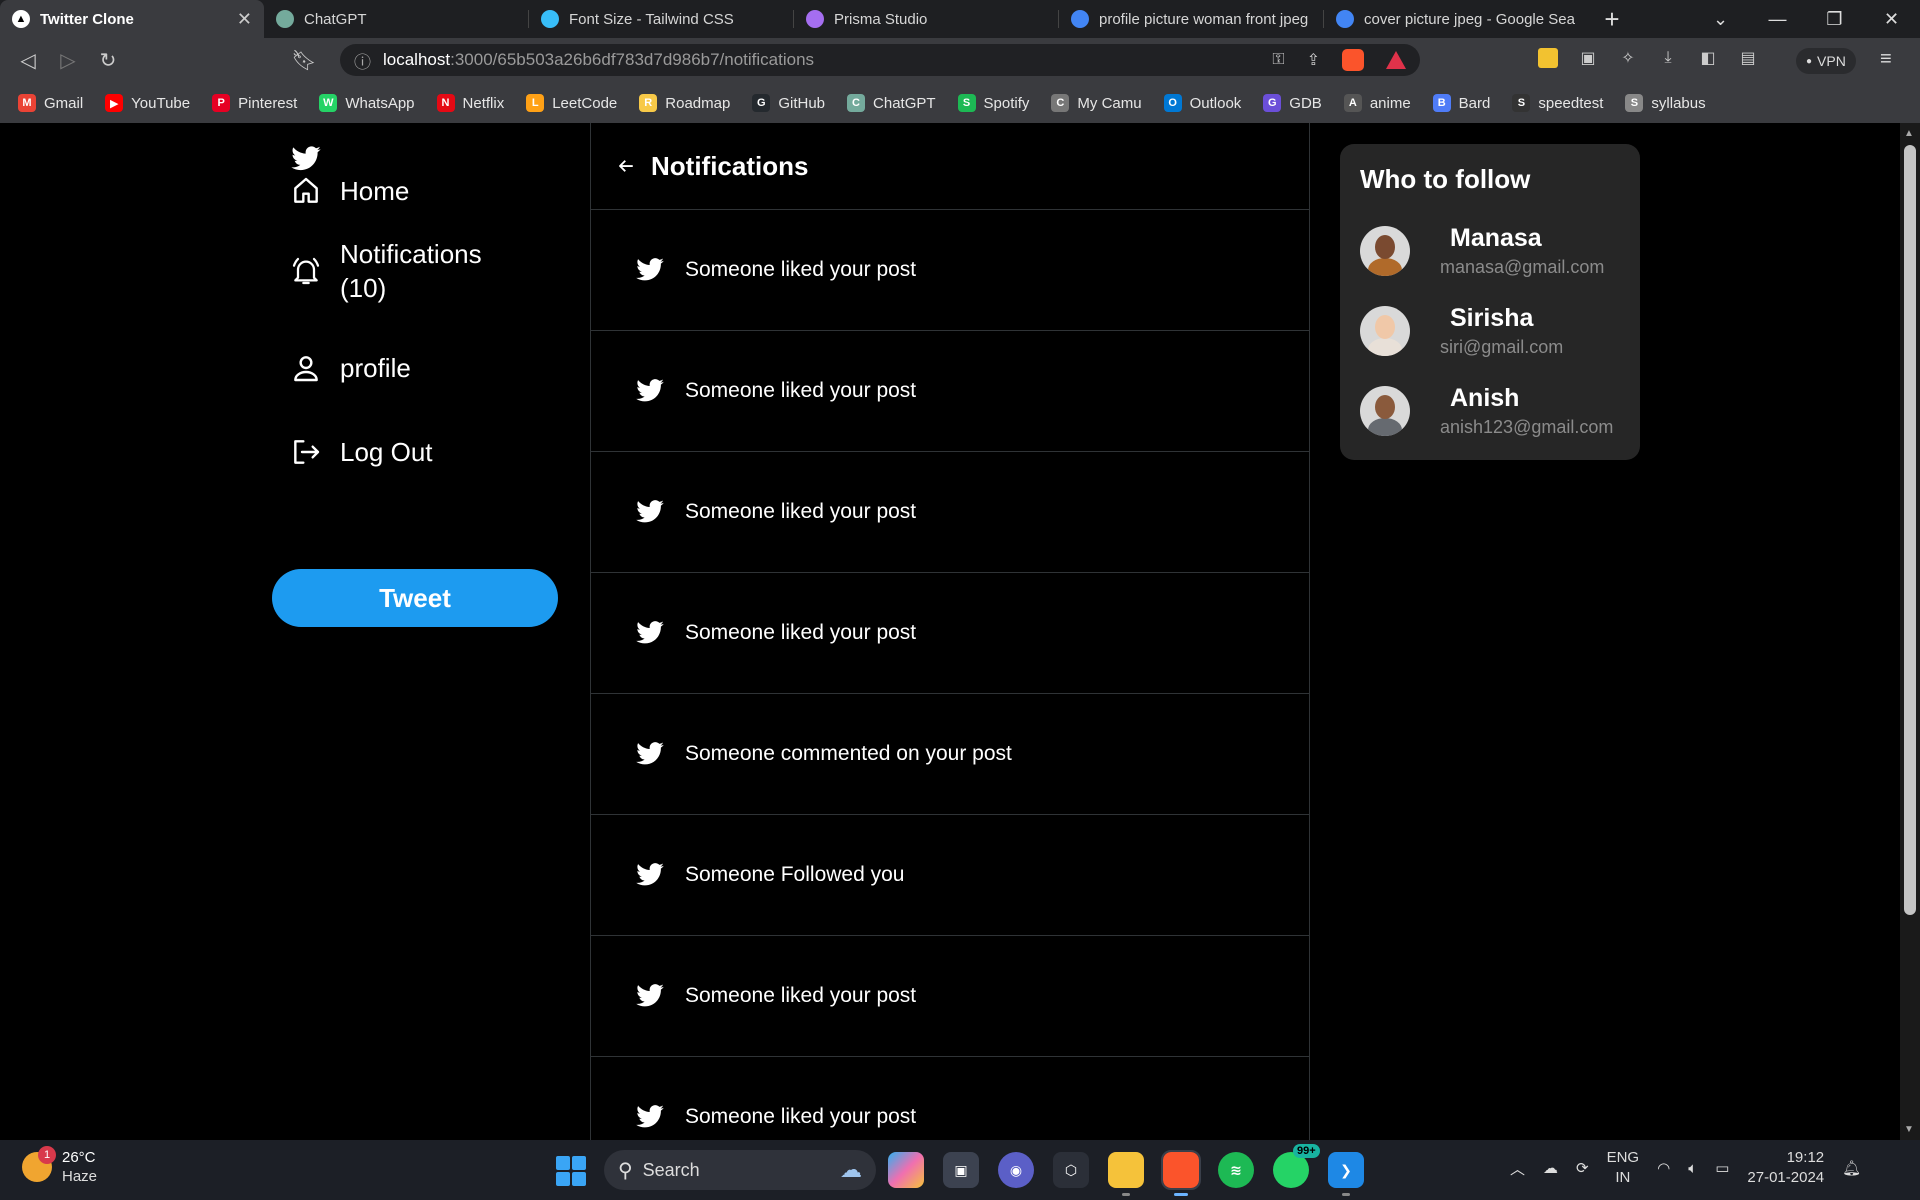  I want to click on volume-icon: 🔈︎, so click(1692, 1168).